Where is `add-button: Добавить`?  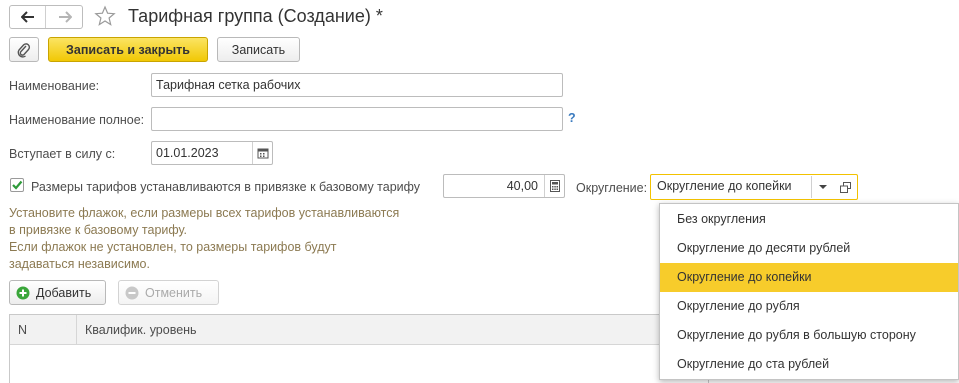
add-button: Добавить is located at coordinates (57, 292).